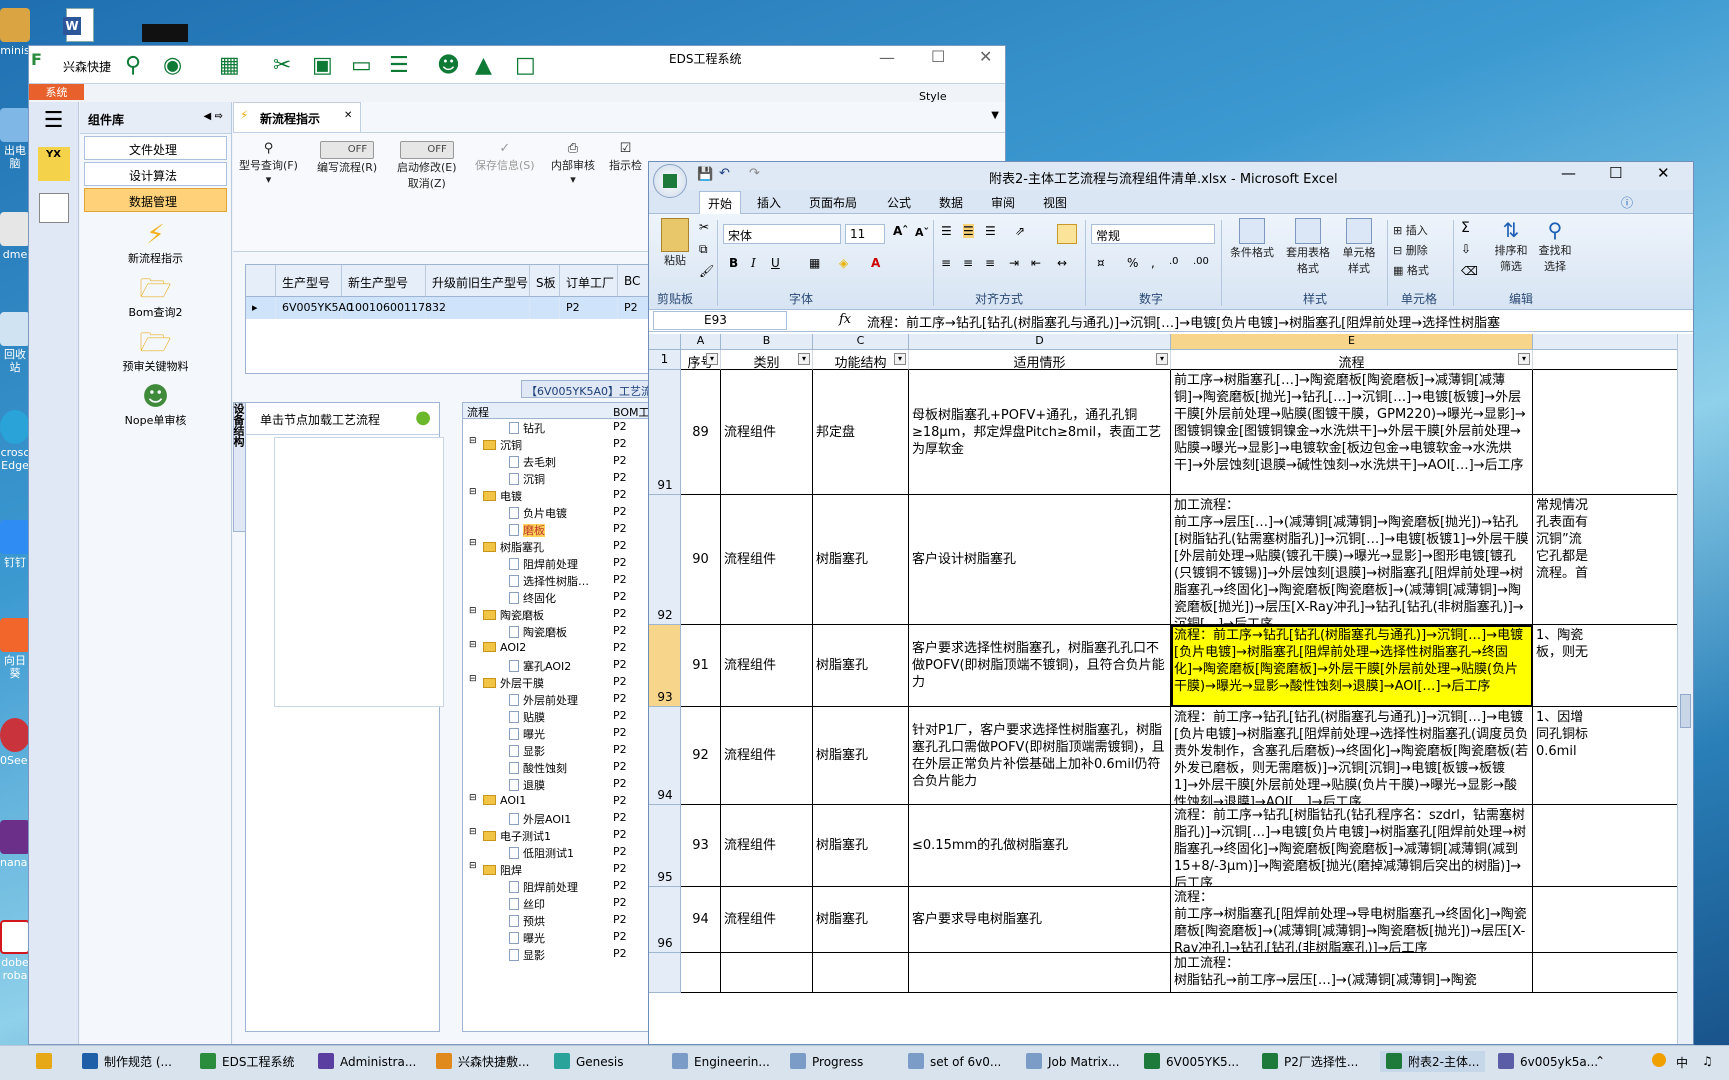 The width and height of the screenshot is (1729, 1080). Describe the element at coordinates (448, 65) in the screenshot. I see `user-icon: ☻` at that location.